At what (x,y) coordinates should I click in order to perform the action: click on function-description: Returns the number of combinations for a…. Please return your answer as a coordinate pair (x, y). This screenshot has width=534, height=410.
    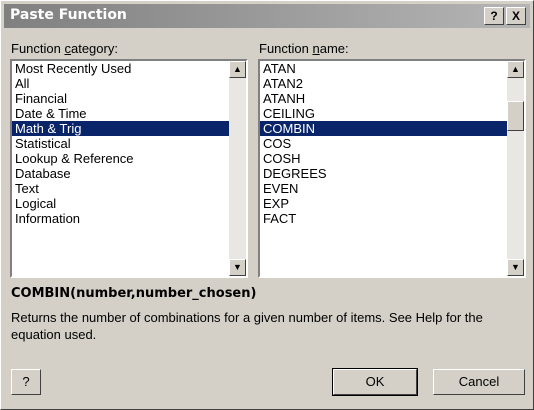
    Looking at the image, I should click on (247, 326).